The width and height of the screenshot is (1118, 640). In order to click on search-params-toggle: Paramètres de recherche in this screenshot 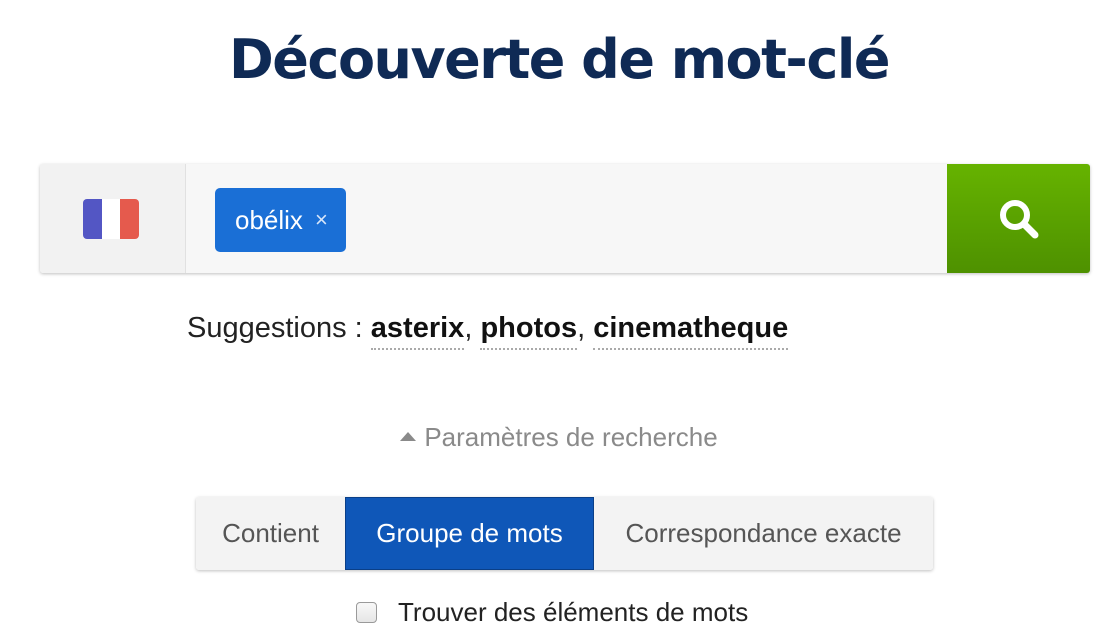, I will do `click(559, 437)`.